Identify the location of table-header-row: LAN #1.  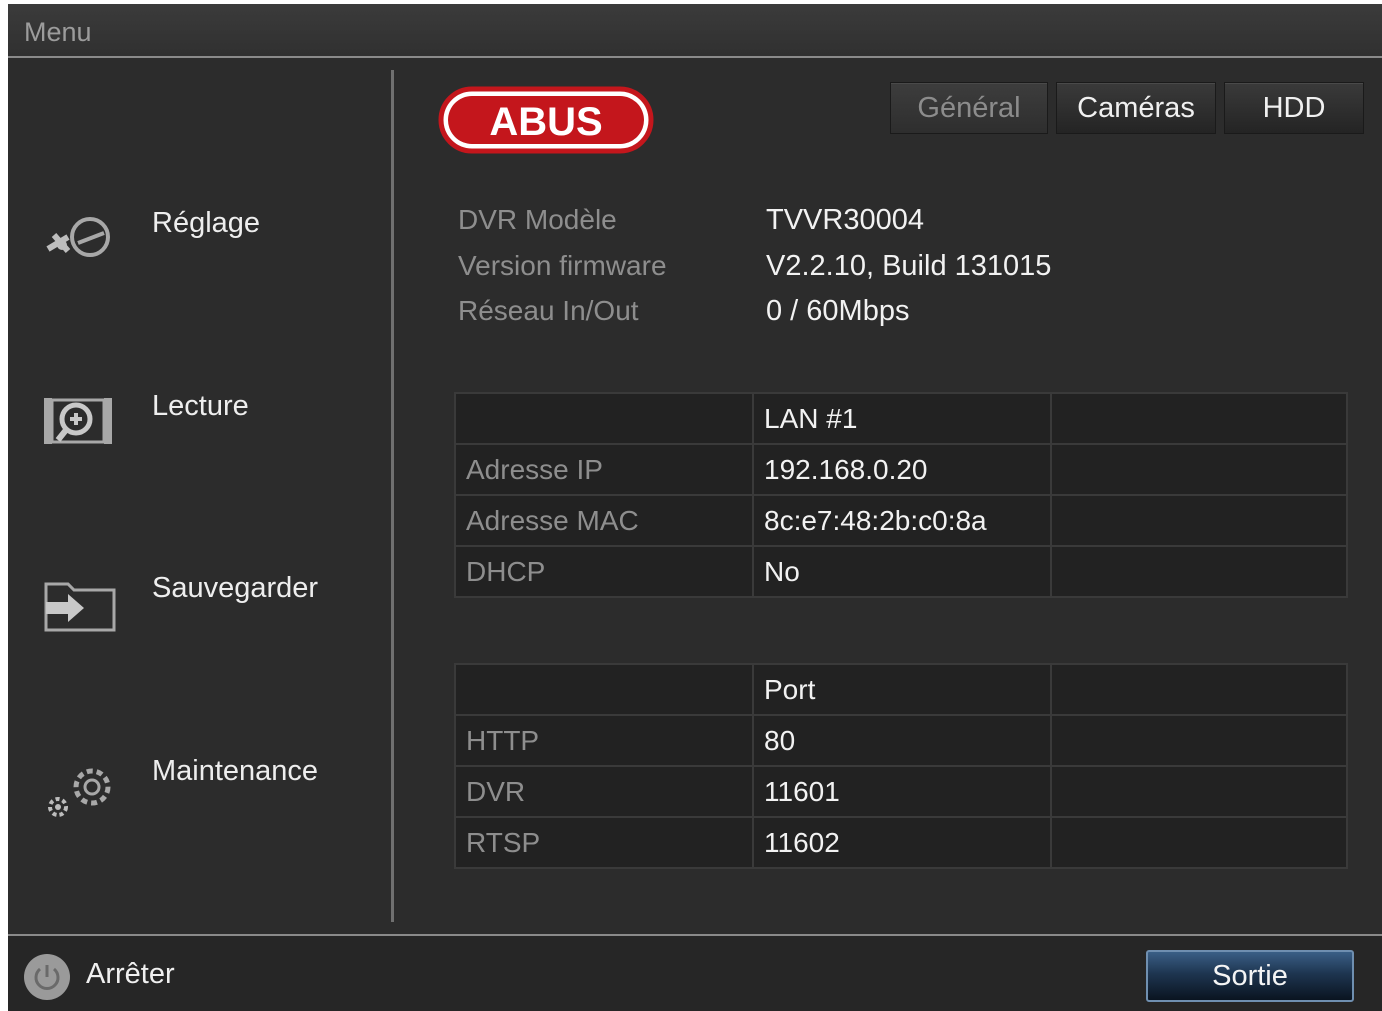
(901, 418).